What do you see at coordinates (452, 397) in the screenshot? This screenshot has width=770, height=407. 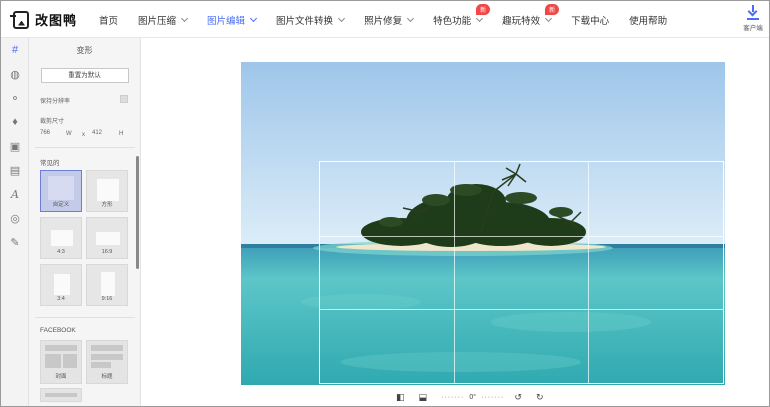 I see `rotate-slider-left: ·······` at bounding box center [452, 397].